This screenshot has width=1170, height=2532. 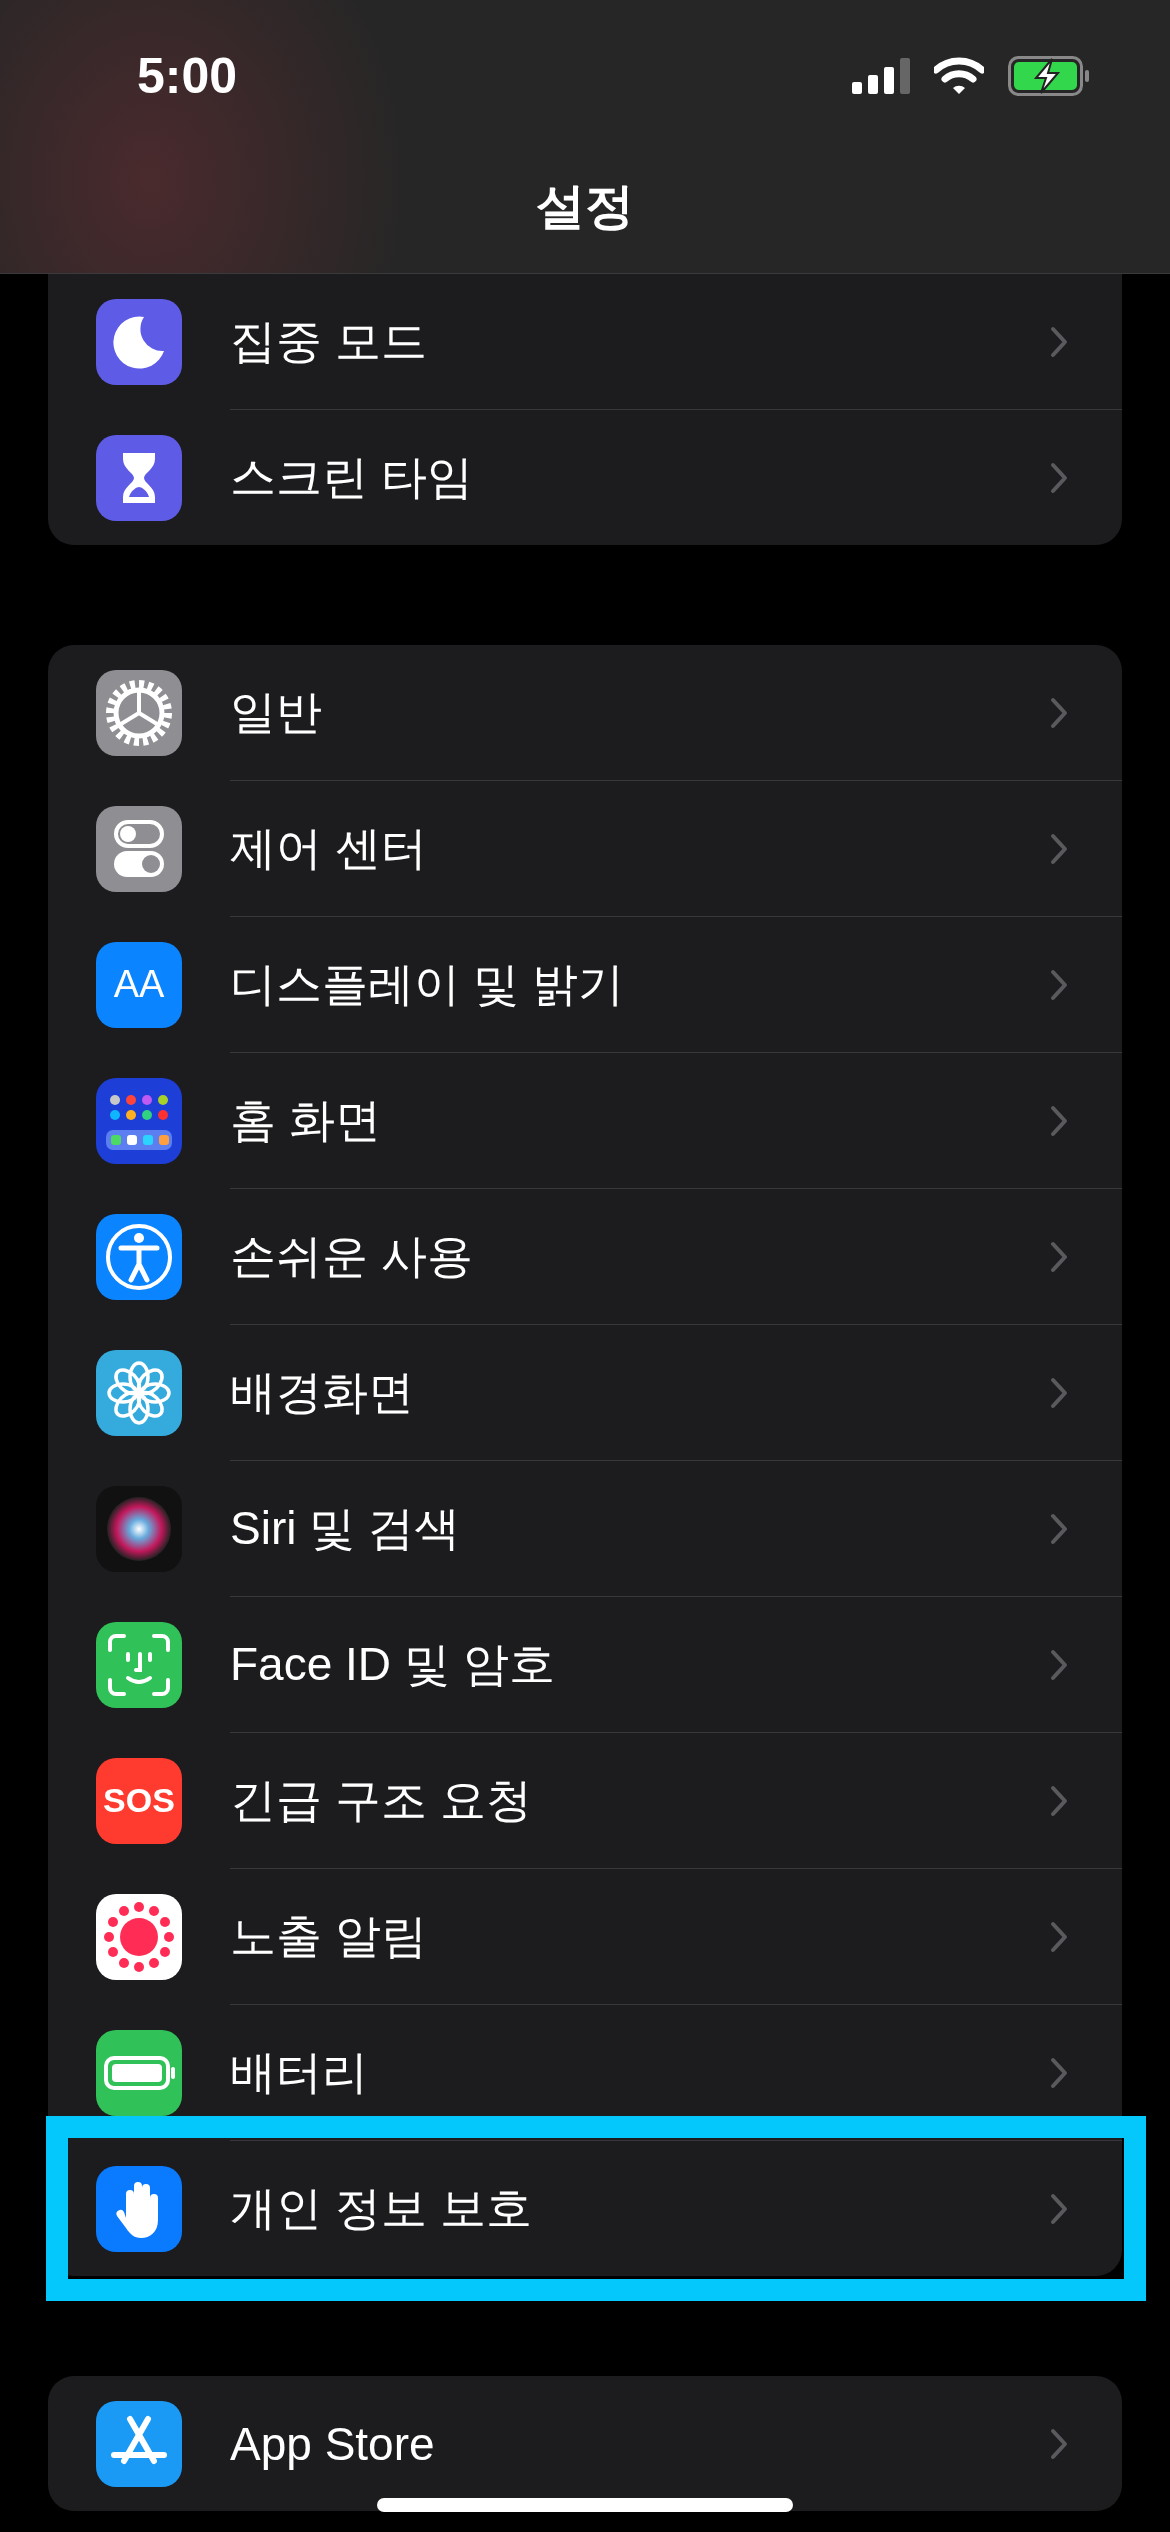 I want to click on face-scan-icon, so click(x=139, y=1664).